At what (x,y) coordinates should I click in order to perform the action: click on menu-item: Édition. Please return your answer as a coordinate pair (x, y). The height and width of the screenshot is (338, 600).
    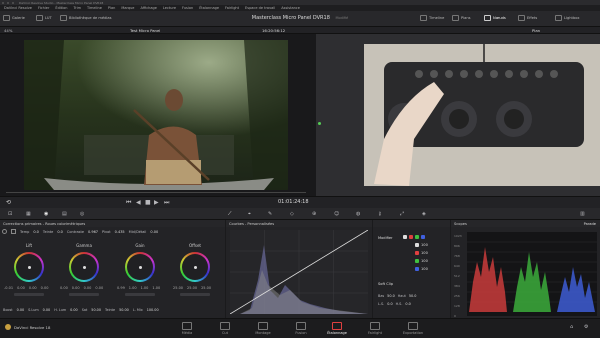
    Looking at the image, I should click on (61, 8).